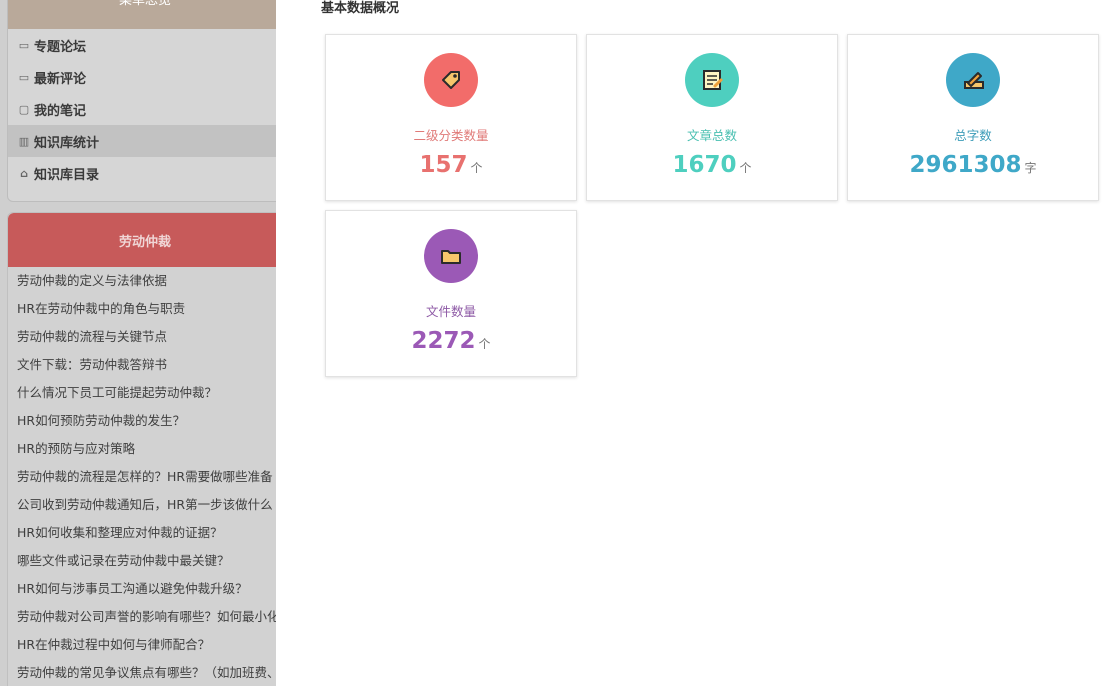  Describe the element at coordinates (24, 77) in the screenshot. I see `comment-icon: ▭` at that location.